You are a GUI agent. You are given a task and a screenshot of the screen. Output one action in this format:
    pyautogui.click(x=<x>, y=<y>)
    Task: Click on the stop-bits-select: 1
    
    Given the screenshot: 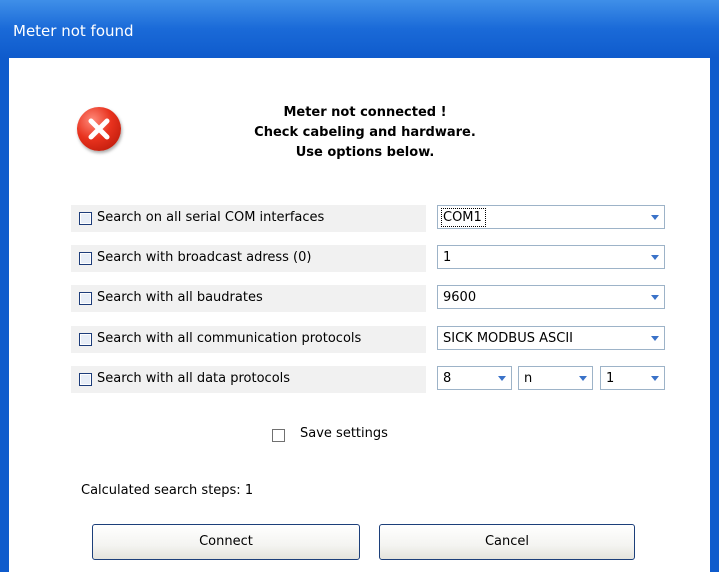 What is the action you would take?
    pyautogui.click(x=632, y=378)
    